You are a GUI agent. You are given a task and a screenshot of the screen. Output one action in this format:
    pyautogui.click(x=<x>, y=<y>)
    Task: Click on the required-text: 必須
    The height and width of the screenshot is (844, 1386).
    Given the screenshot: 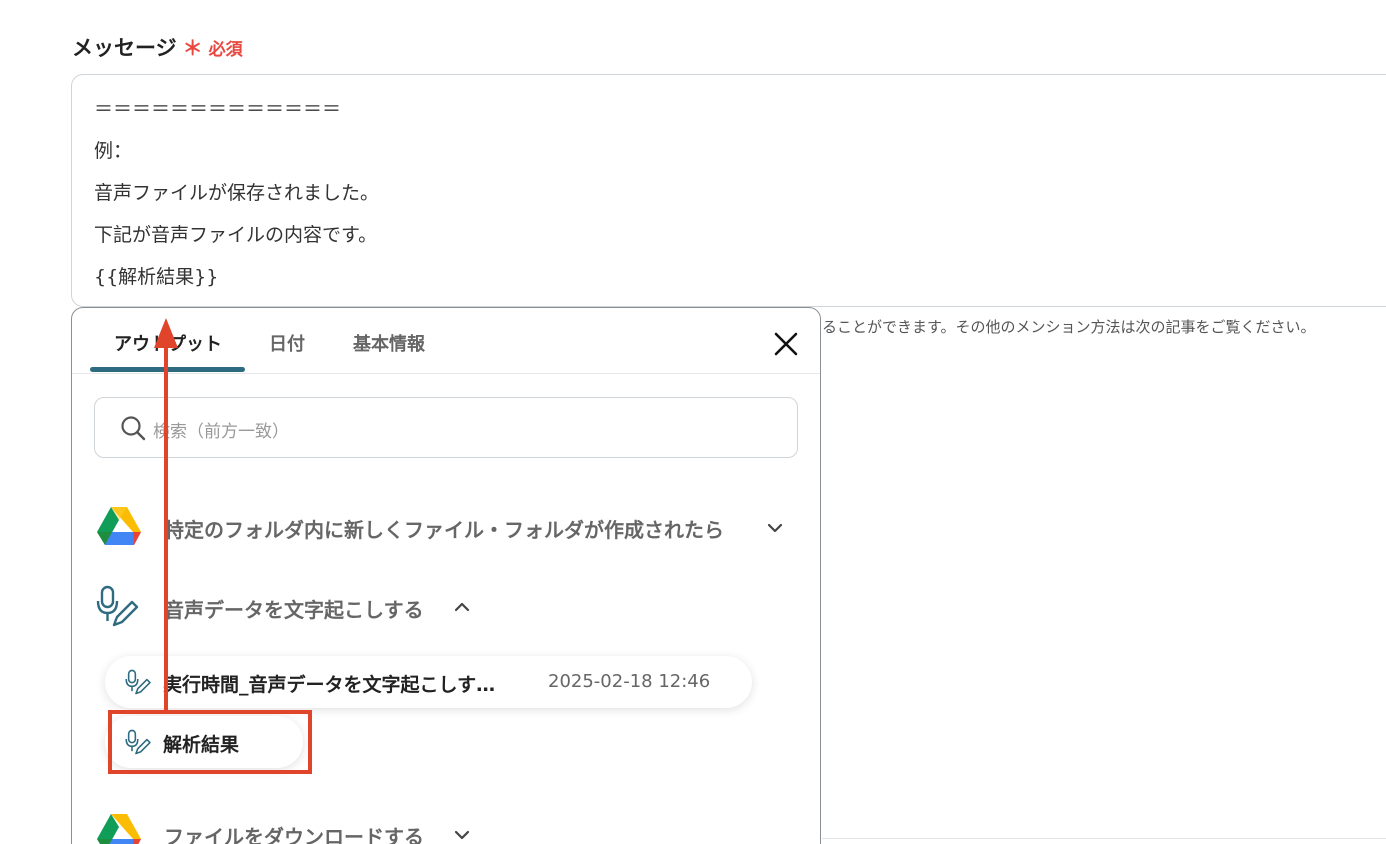 What is the action you would take?
    pyautogui.click(x=225, y=50)
    